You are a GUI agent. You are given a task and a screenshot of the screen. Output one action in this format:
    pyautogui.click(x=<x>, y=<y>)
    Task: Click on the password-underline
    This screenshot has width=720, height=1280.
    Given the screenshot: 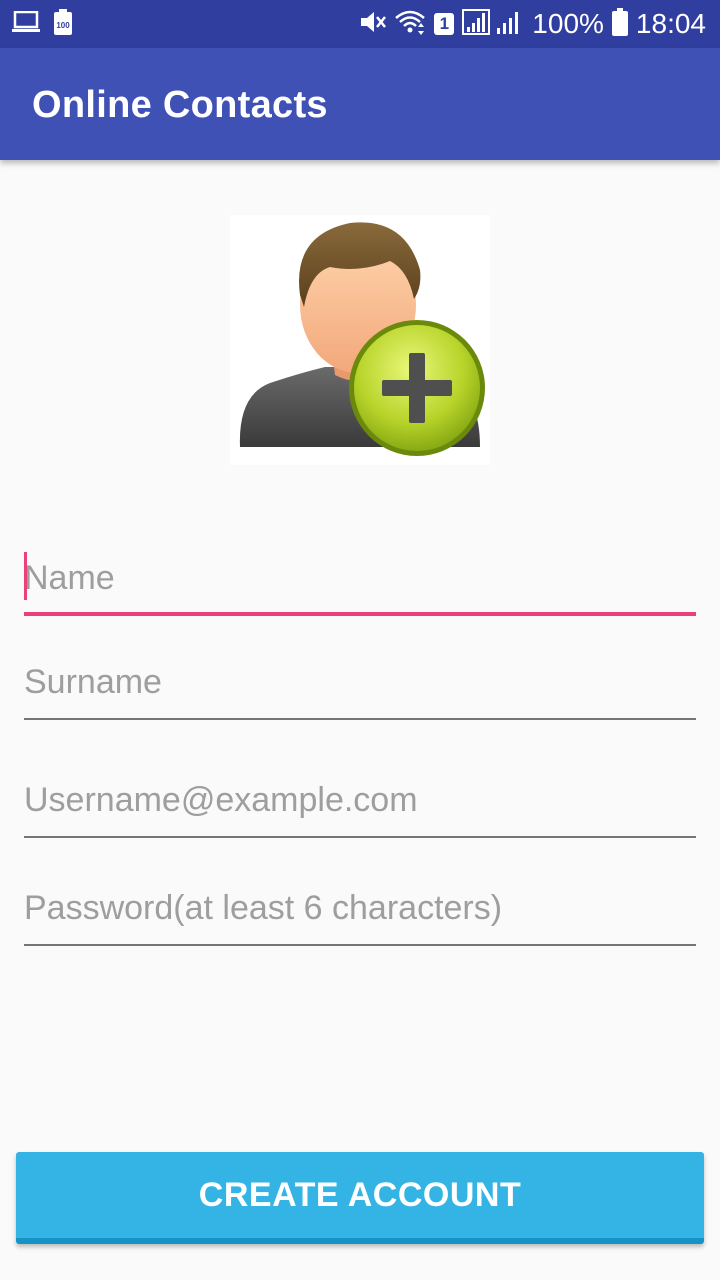 What is the action you would take?
    pyautogui.click(x=360, y=945)
    